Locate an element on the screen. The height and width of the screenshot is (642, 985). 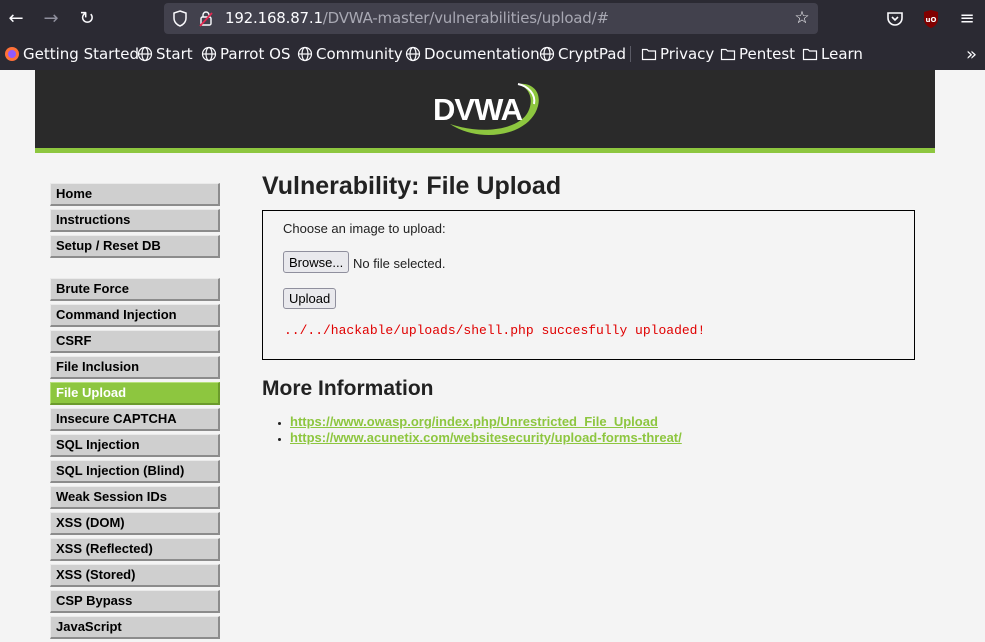
bookmark-label: Privacy is located at coordinates (687, 54).